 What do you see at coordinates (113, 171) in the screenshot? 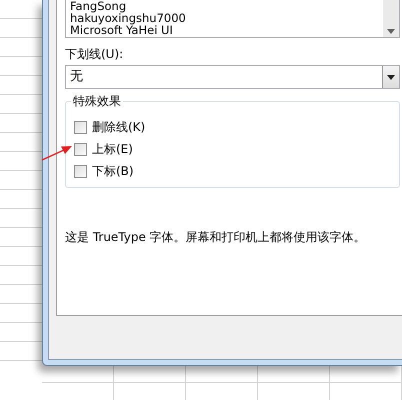
I see `checkbox-label: 下标(B)` at bounding box center [113, 171].